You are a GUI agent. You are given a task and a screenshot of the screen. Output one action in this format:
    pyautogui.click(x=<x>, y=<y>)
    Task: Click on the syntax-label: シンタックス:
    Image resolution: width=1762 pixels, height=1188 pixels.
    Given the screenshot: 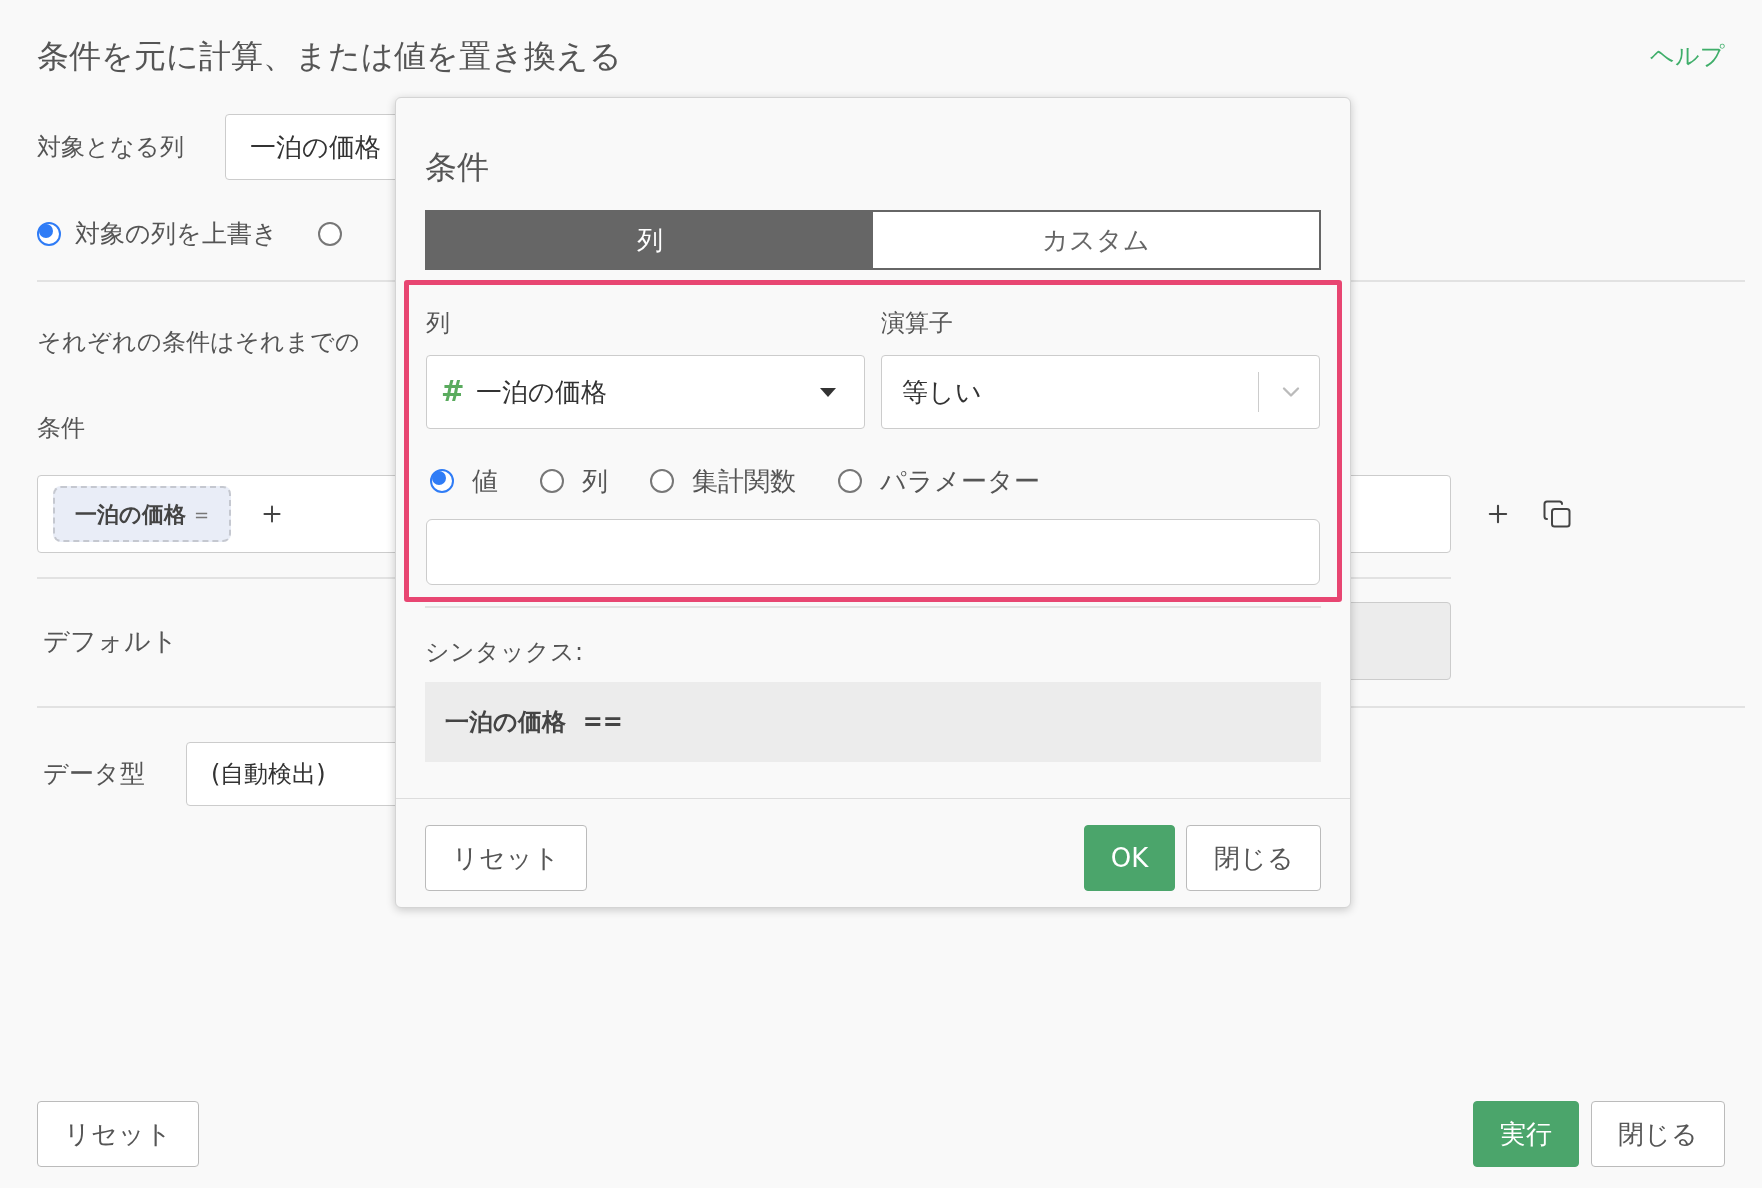 What is the action you would take?
    pyautogui.click(x=505, y=652)
    